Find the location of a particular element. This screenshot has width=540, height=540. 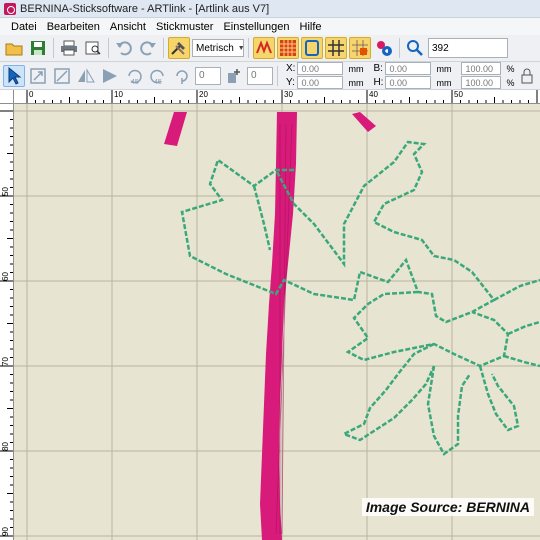

rotate-left-45-icon: 45 is located at coordinates (134, 76).